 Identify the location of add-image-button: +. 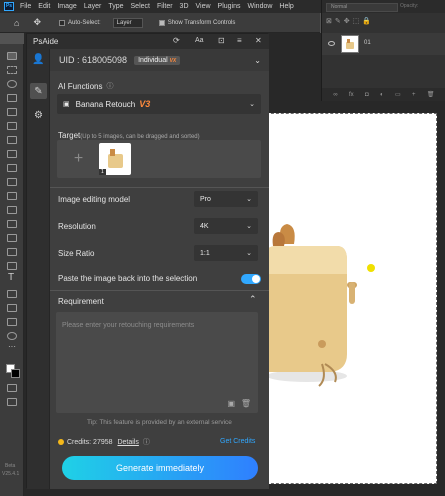
(78, 158).